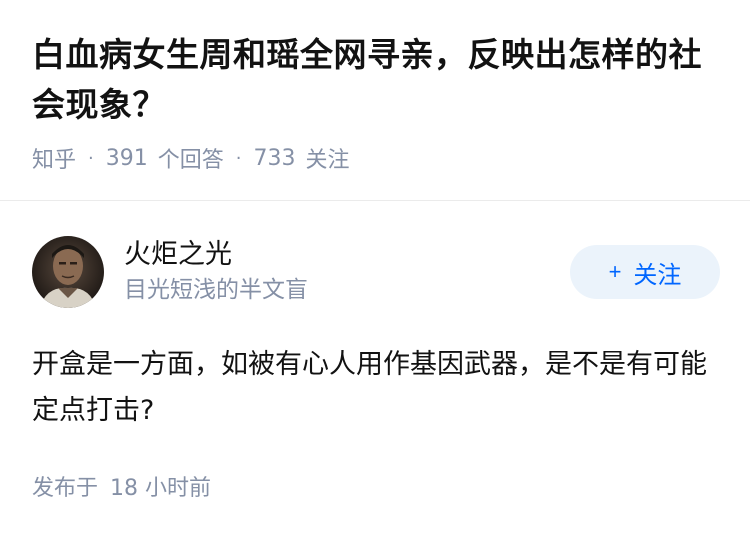 This screenshot has height=538, width=750. I want to click on answer-time: 发布于 18 小时前, so click(121, 486).